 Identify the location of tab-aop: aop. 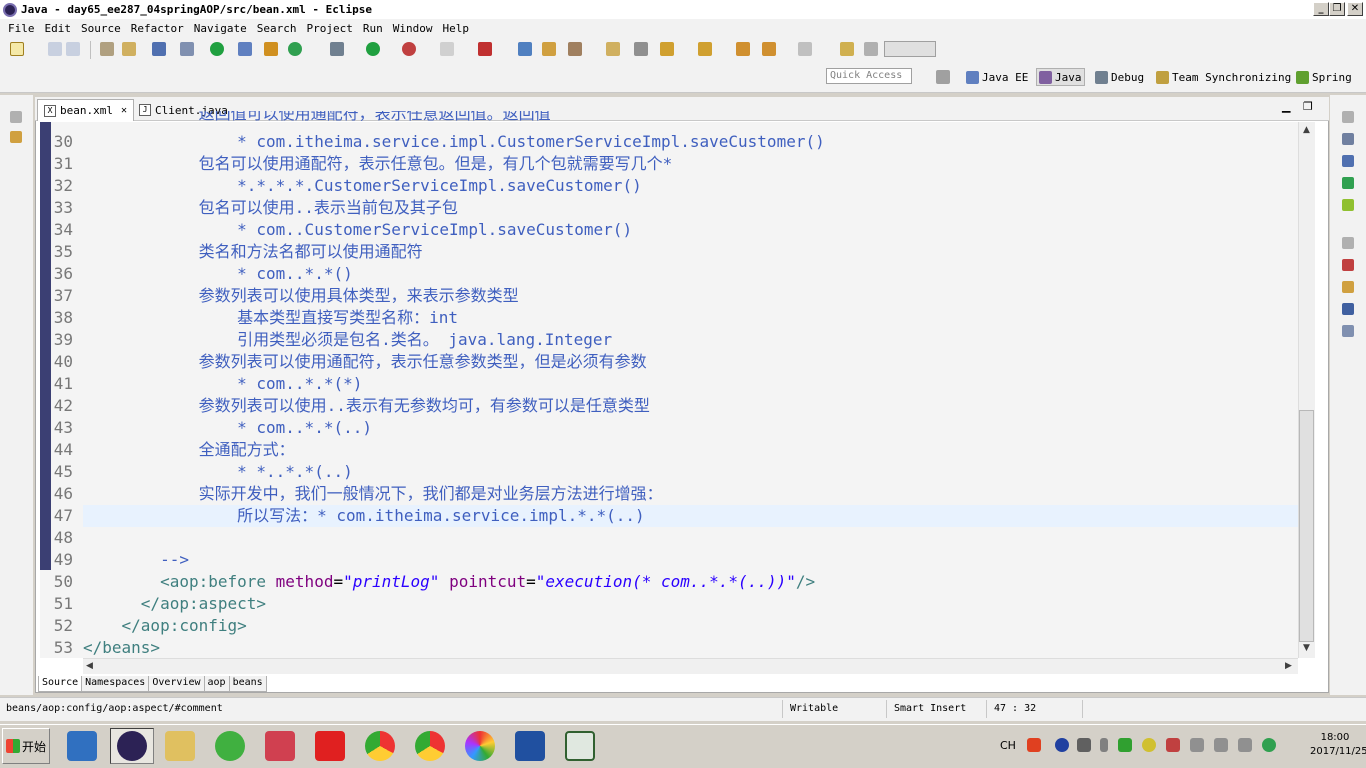
(216, 684).